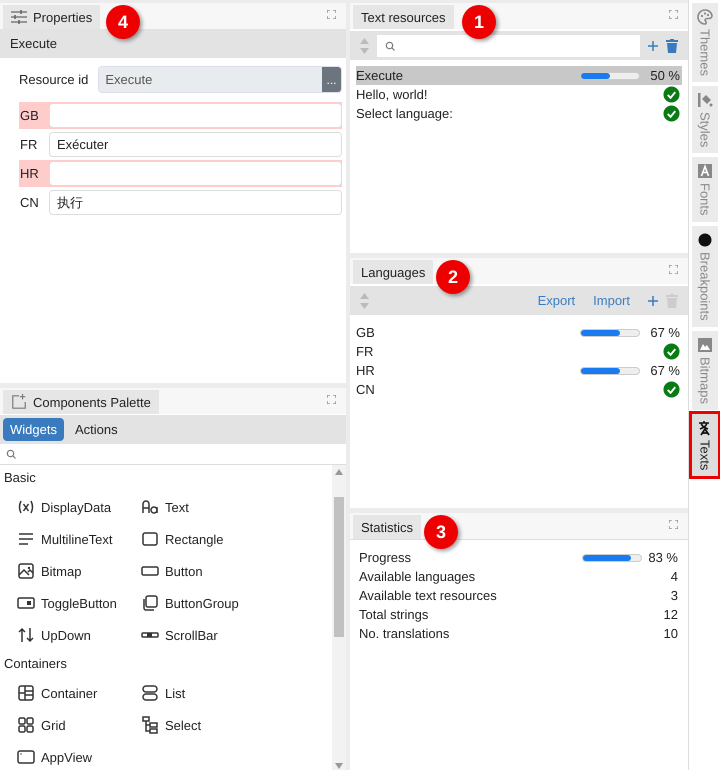 The image size is (720, 770). What do you see at coordinates (519, 94) in the screenshot?
I see `resource-row: Hello, world!` at bounding box center [519, 94].